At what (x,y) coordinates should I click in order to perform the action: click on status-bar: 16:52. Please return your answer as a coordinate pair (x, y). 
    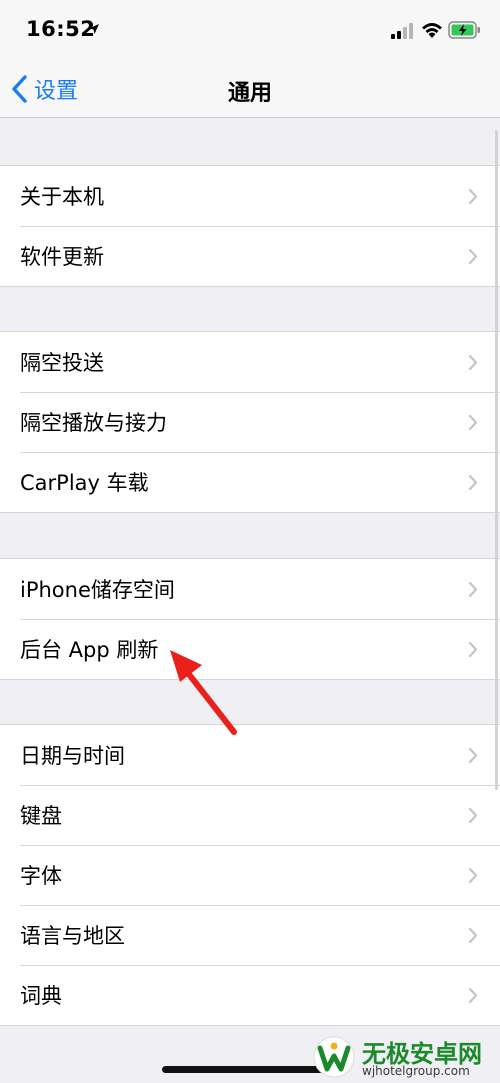
    Looking at the image, I should click on (250, 30).